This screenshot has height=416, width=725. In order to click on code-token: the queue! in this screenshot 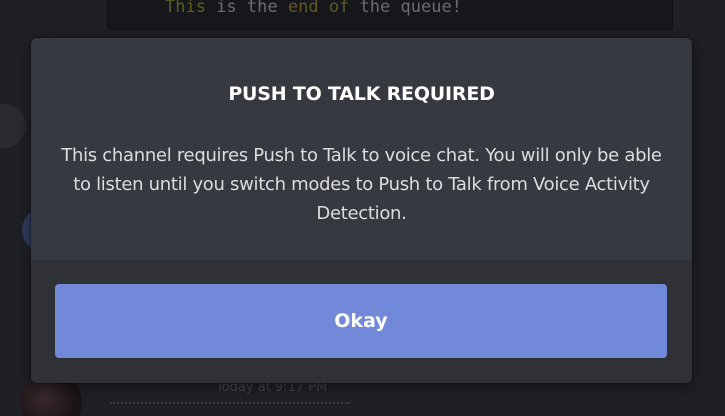, I will do `click(405, 8)`.